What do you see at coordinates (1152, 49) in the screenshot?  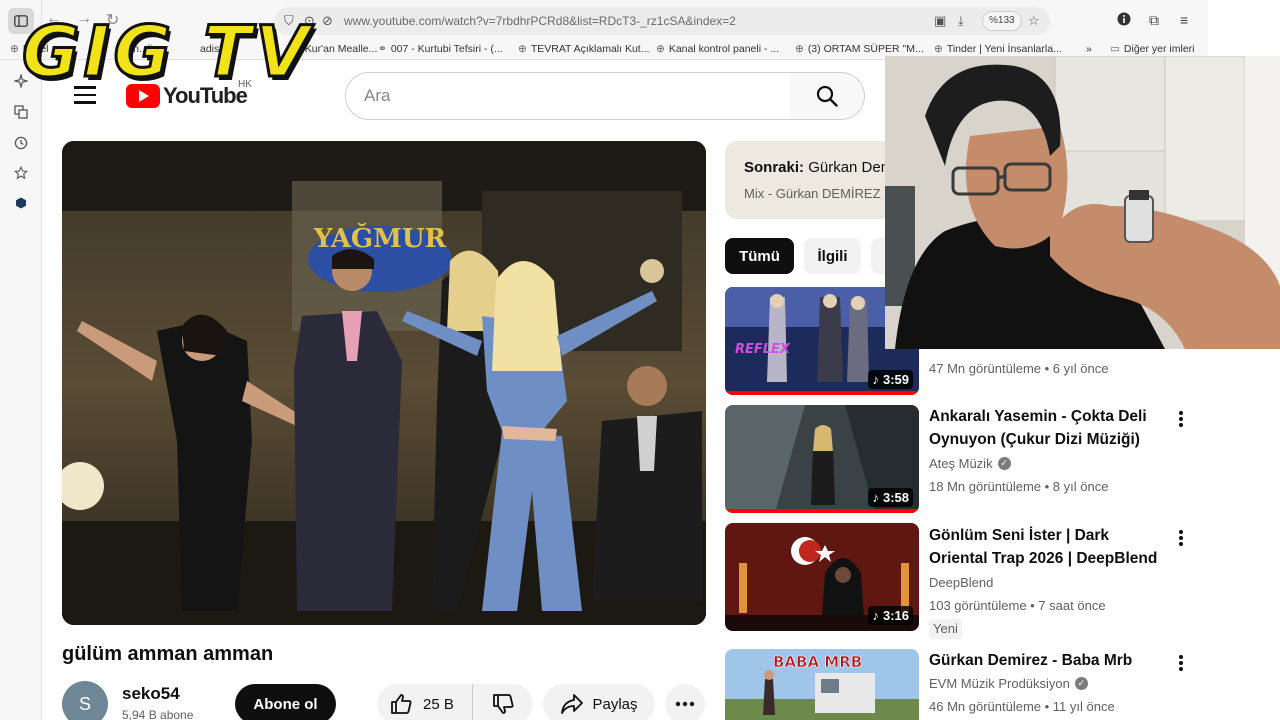 I see `bookmark-folder: ▭ Diğer yer imleri` at bounding box center [1152, 49].